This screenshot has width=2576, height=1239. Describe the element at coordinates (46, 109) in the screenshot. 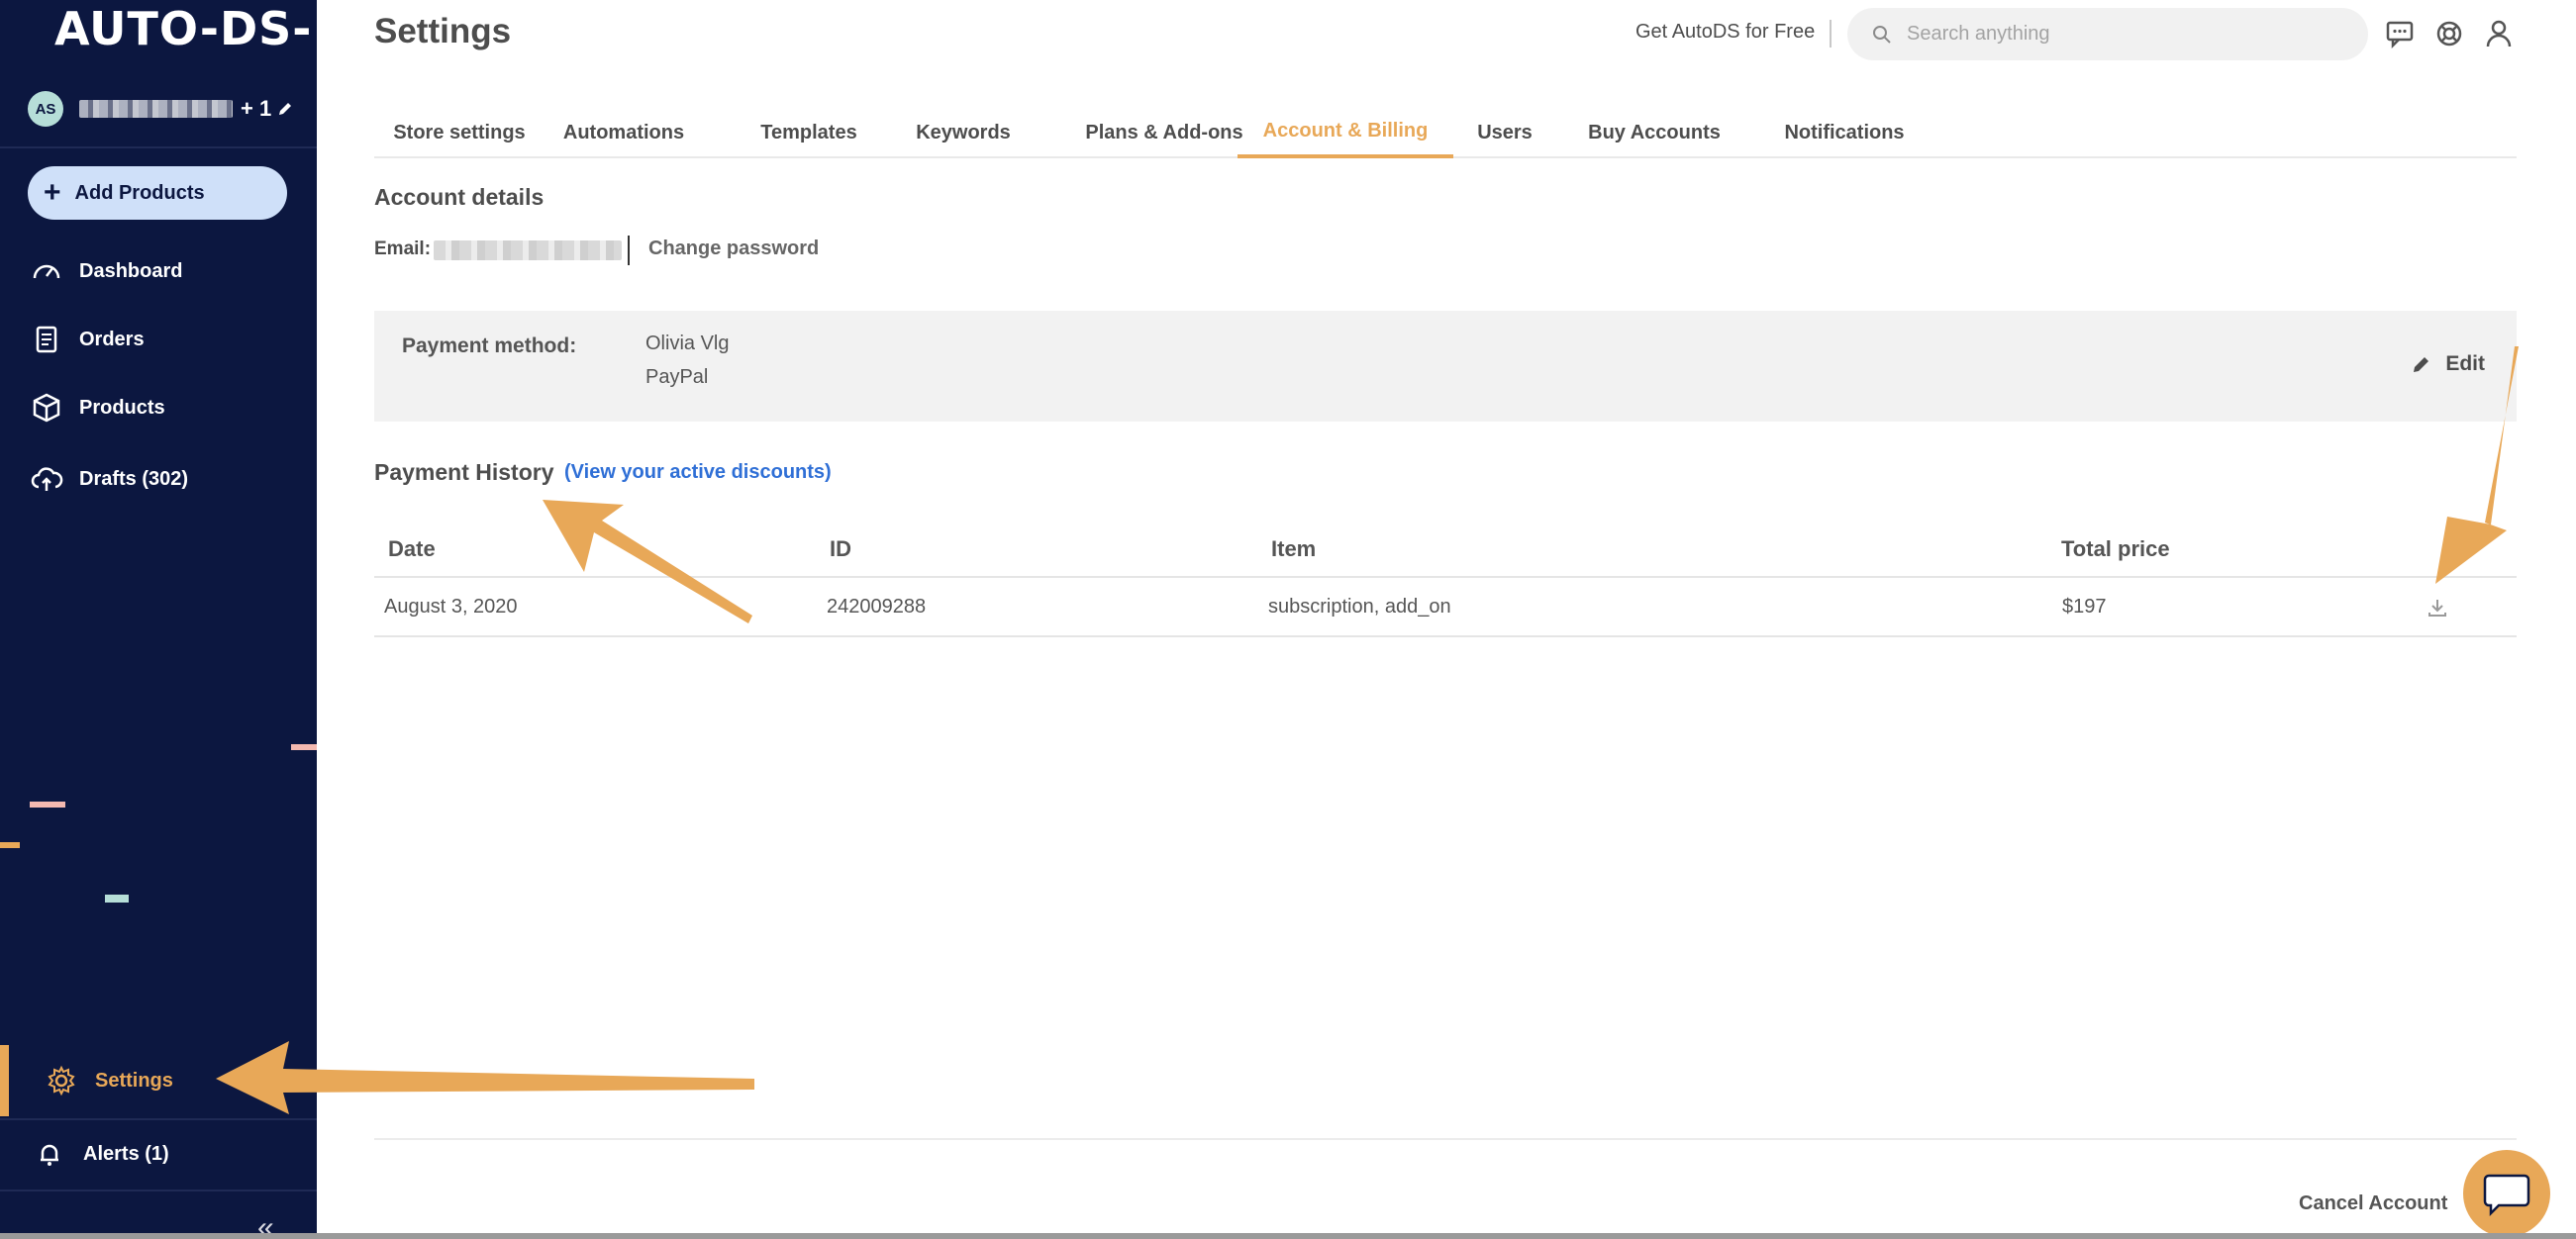

I see `avatar: AS` at that location.